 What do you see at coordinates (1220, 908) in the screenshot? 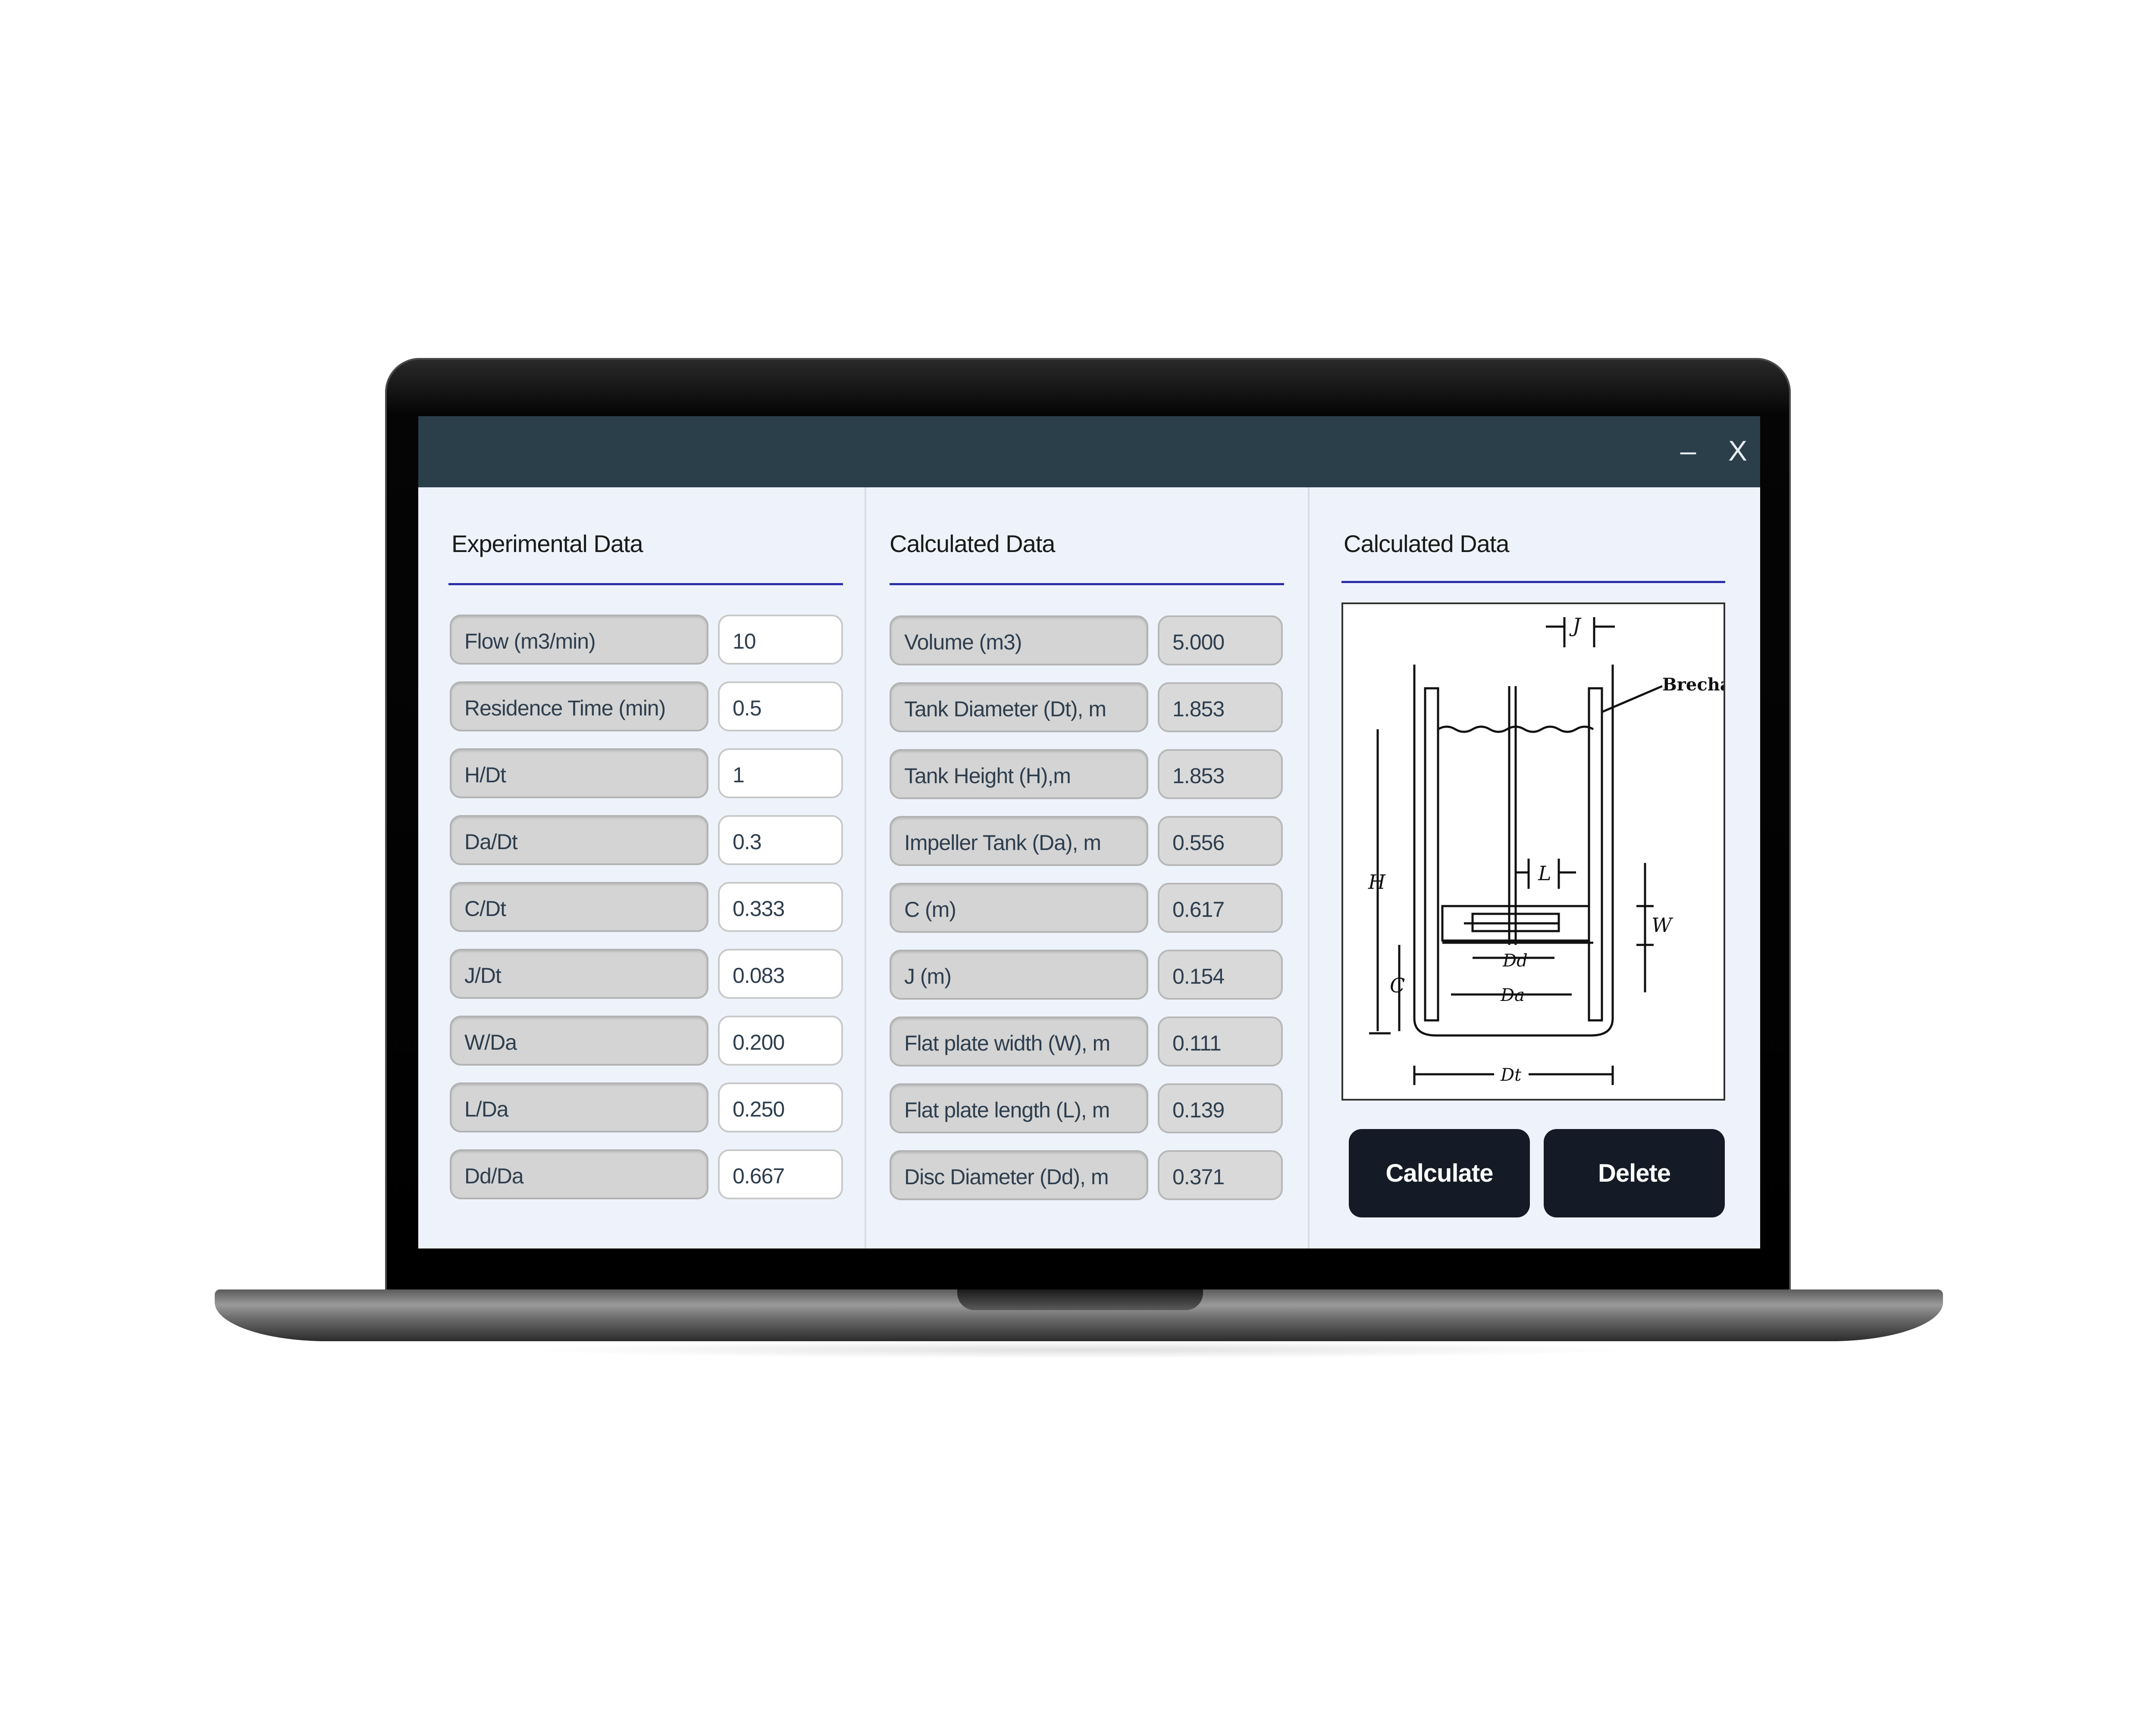
I see `calculated-value: 0.617` at bounding box center [1220, 908].